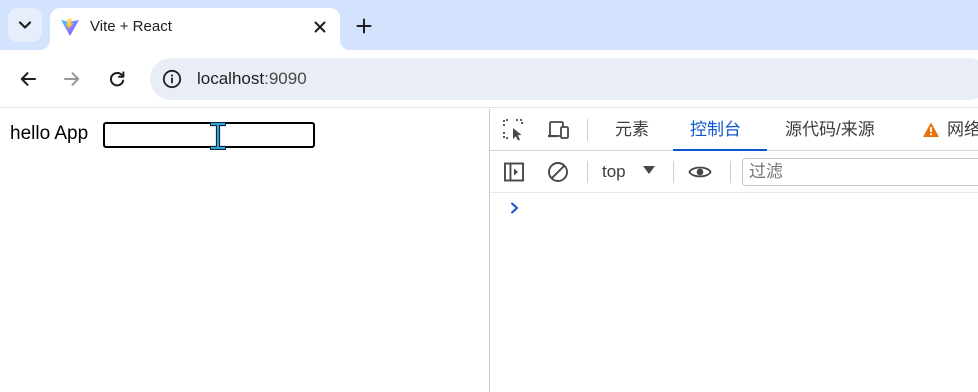  Describe the element at coordinates (209, 135) in the screenshot. I see `text-input` at that location.